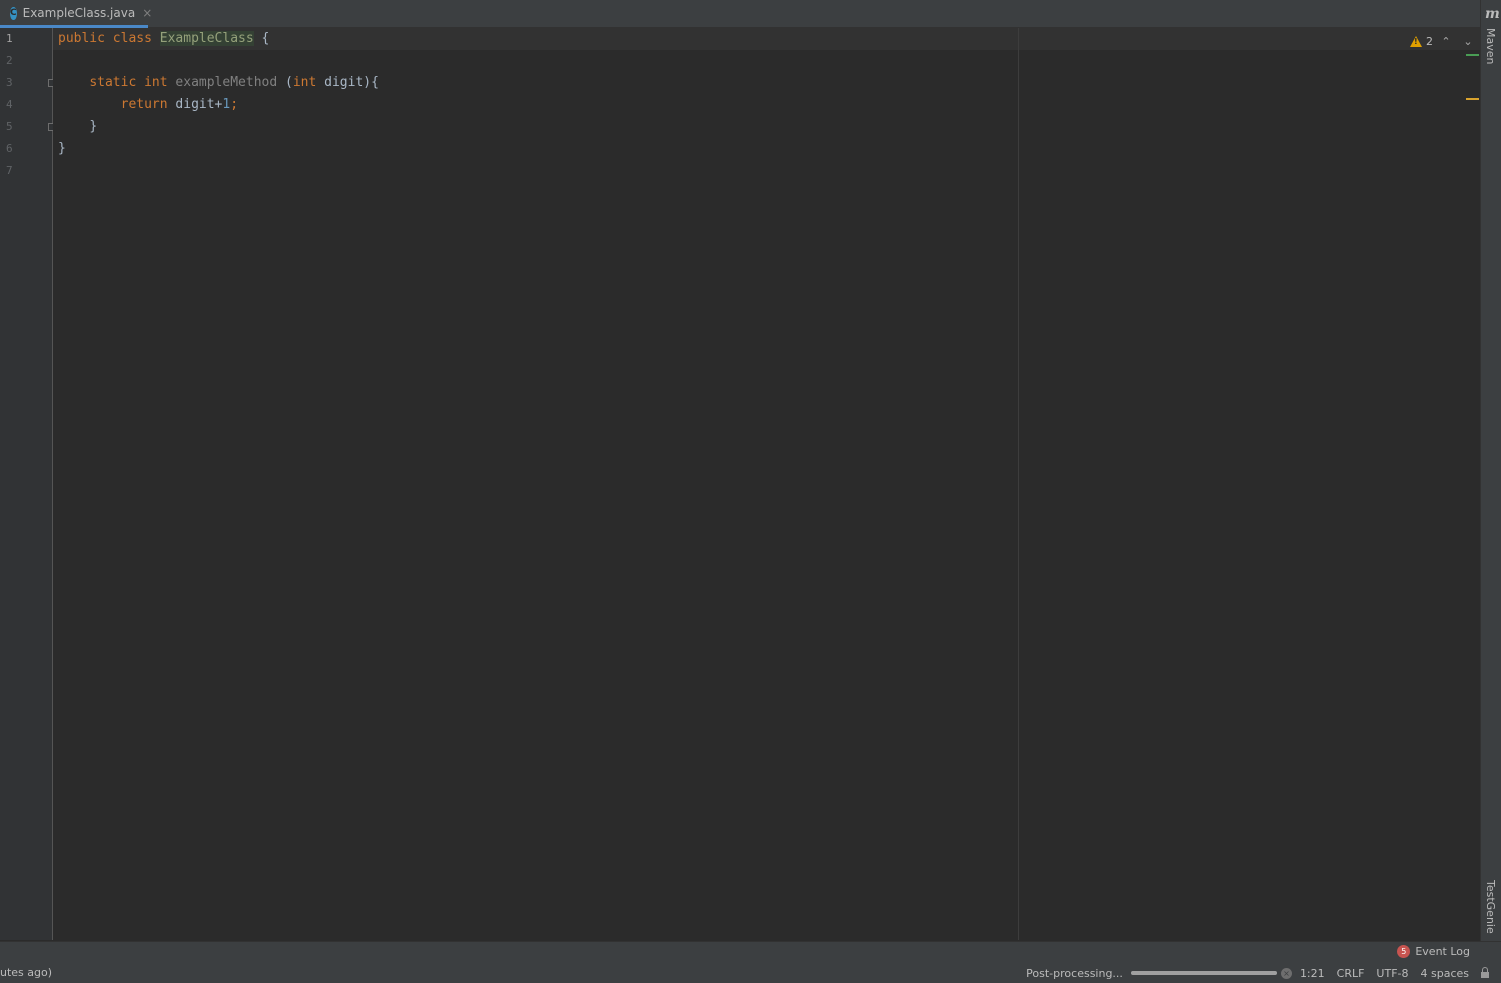  What do you see at coordinates (206, 38) in the screenshot?
I see `class-name: ExampleClass` at bounding box center [206, 38].